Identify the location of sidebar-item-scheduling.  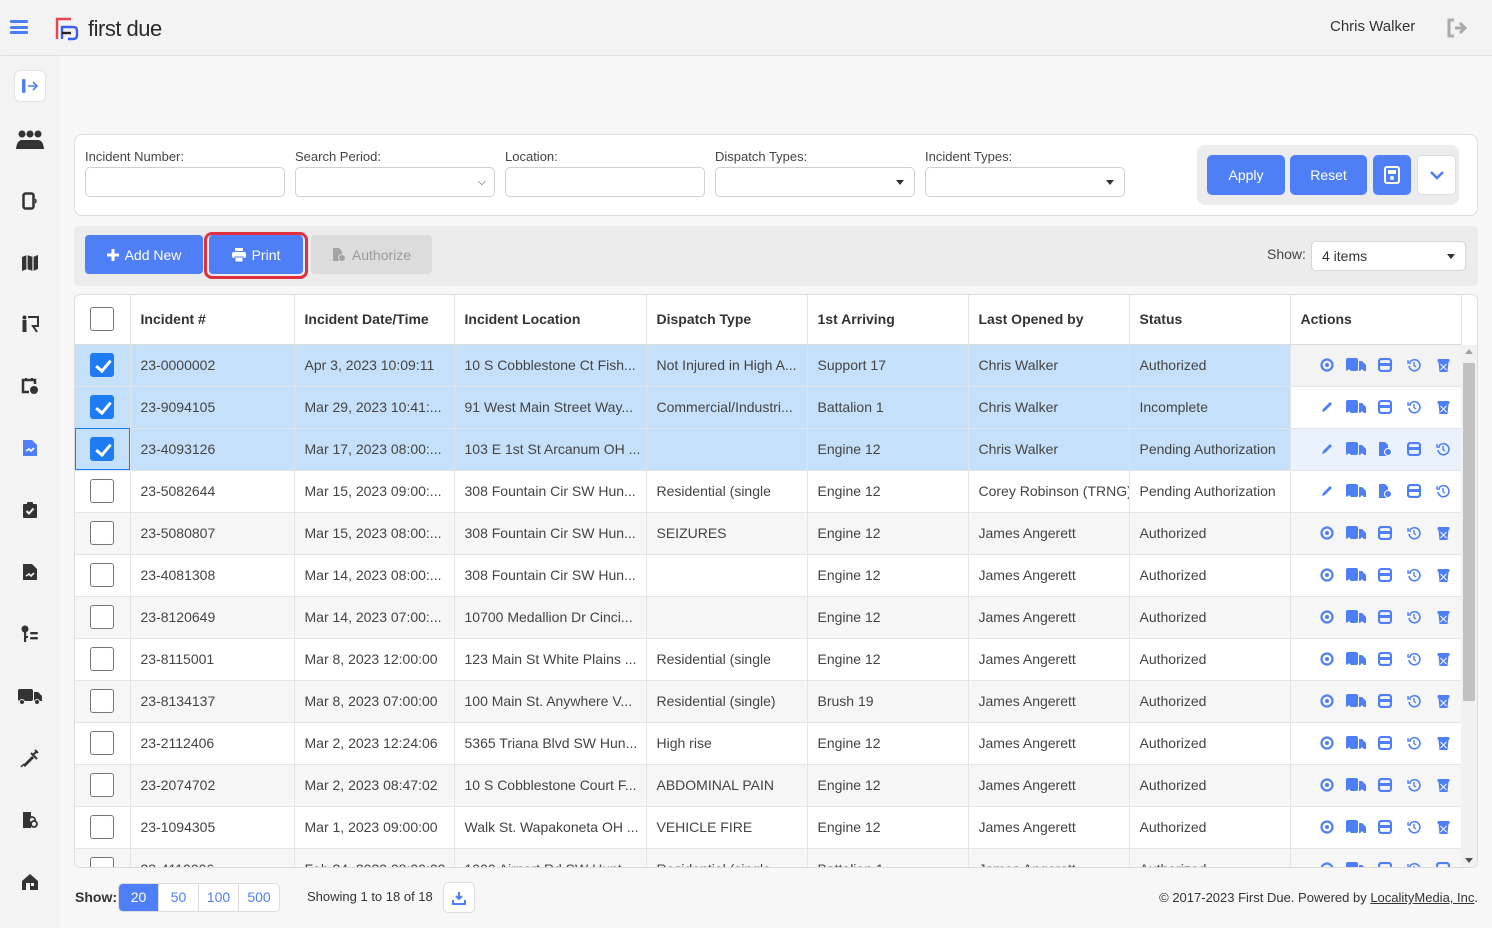
(30, 386).